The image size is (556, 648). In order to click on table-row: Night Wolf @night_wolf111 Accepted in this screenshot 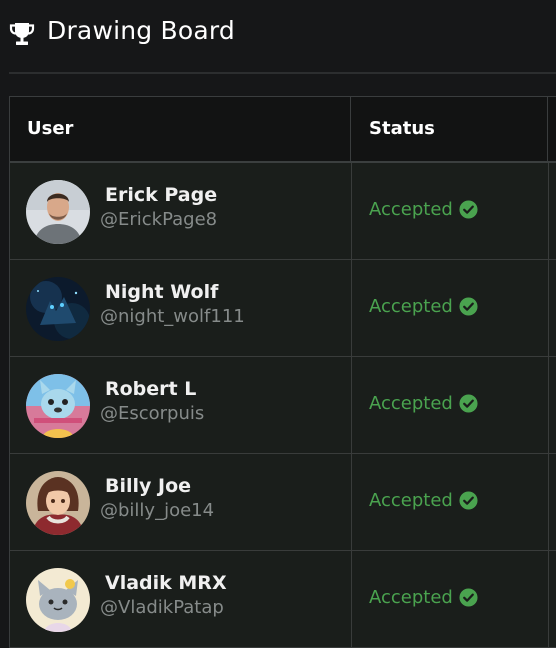, I will do `click(283, 308)`.